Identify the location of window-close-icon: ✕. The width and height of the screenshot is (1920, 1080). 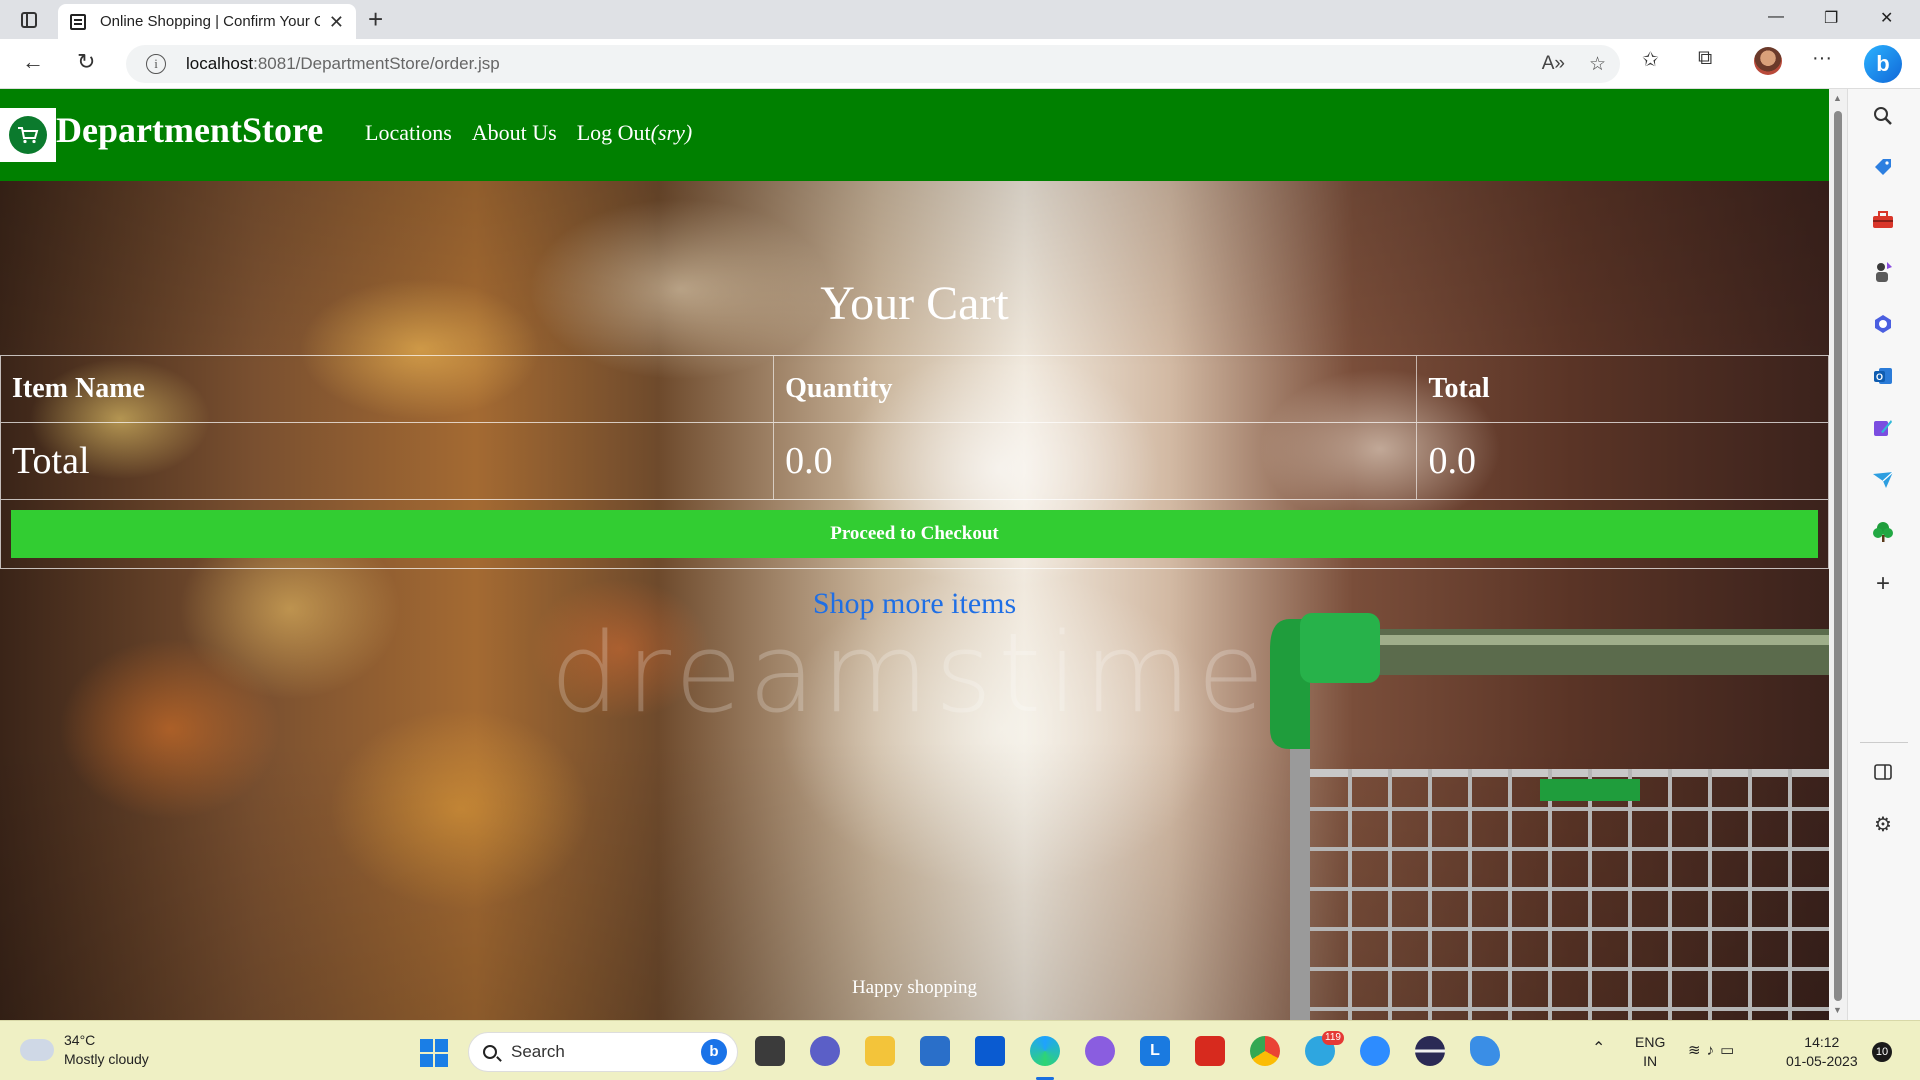
(1886, 18).